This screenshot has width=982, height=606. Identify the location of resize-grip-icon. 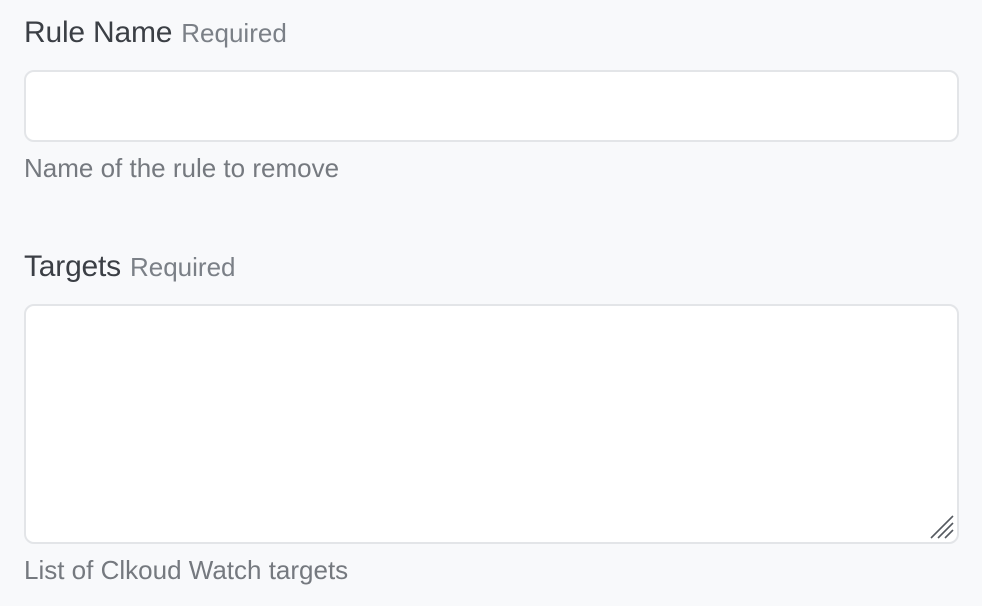
(942, 527).